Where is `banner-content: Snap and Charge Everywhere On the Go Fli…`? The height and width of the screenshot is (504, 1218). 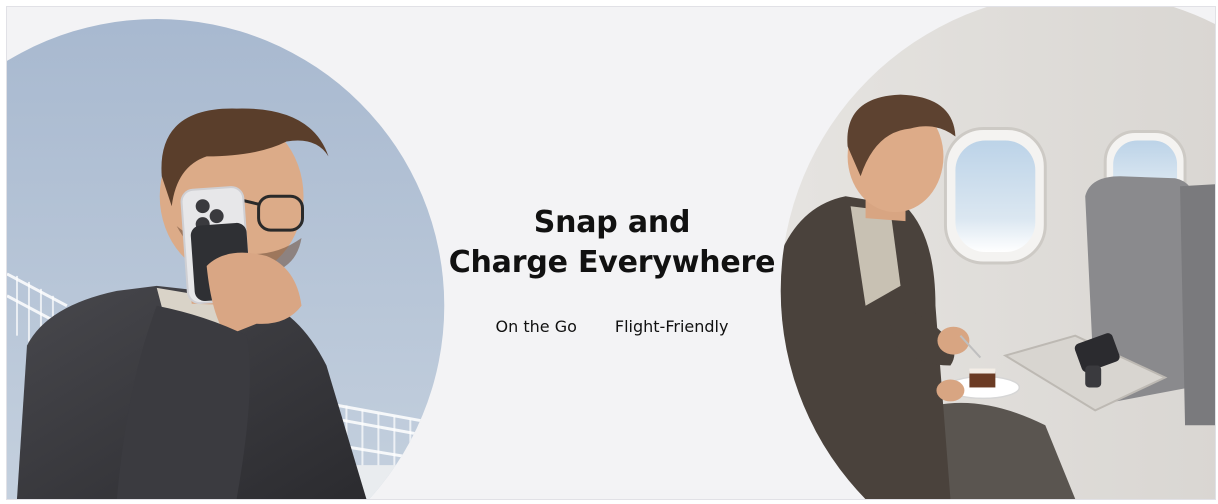 banner-content: Snap and Charge Everywhere On the Go Fli… is located at coordinates (612, 269).